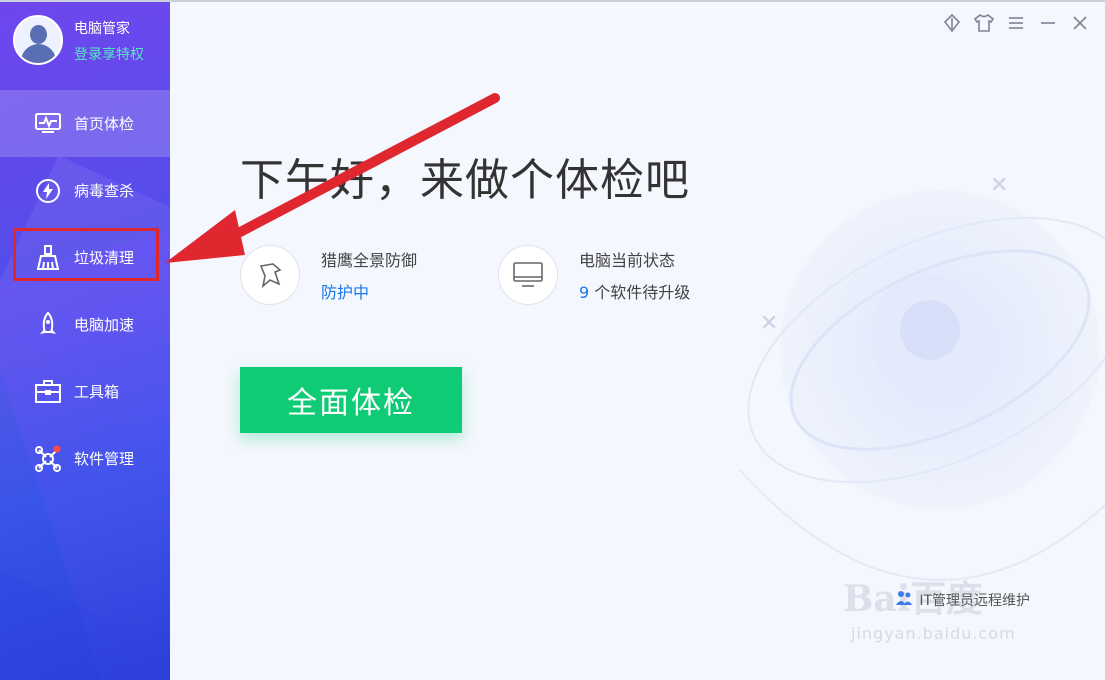 Image resolution: width=1105 pixels, height=680 pixels. What do you see at coordinates (465, 180) in the screenshot?
I see `greeting-title: 下午好，来做个体检吧` at bounding box center [465, 180].